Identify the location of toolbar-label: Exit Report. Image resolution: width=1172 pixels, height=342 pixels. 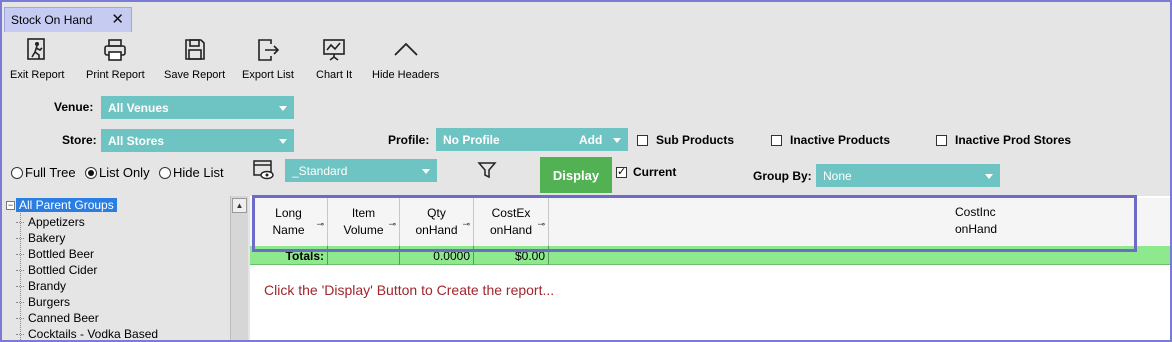
(37, 75).